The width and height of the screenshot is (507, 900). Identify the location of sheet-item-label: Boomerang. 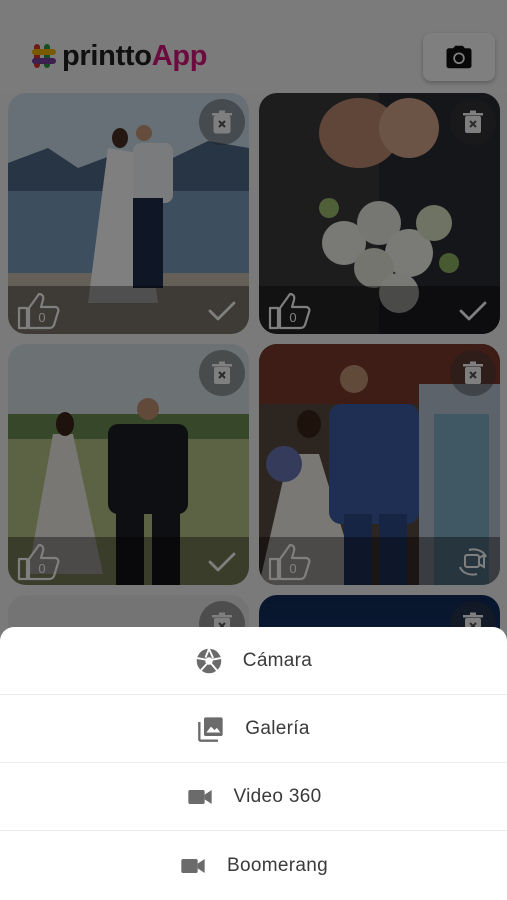
(277, 865).